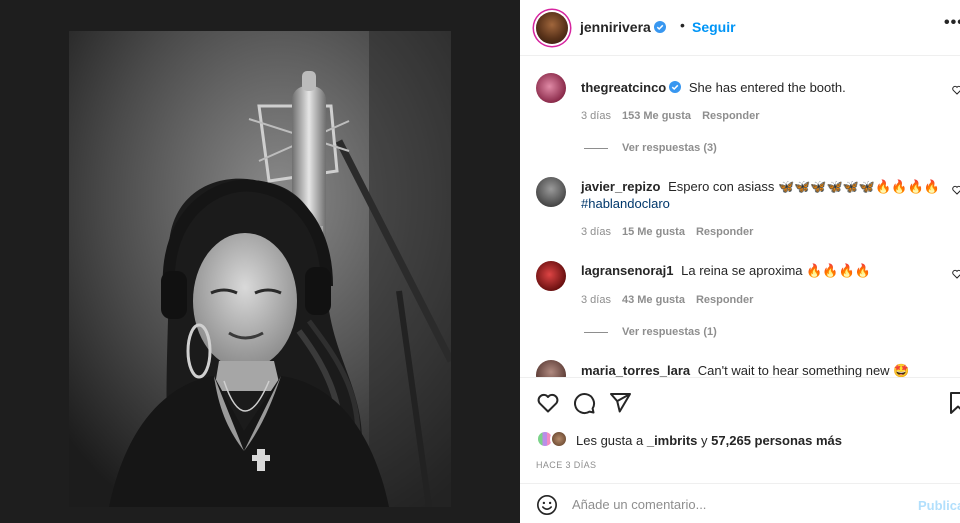 The width and height of the screenshot is (960, 523). Describe the element at coordinates (548, 403) in the screenshot. I see `heart-icon` at that location.